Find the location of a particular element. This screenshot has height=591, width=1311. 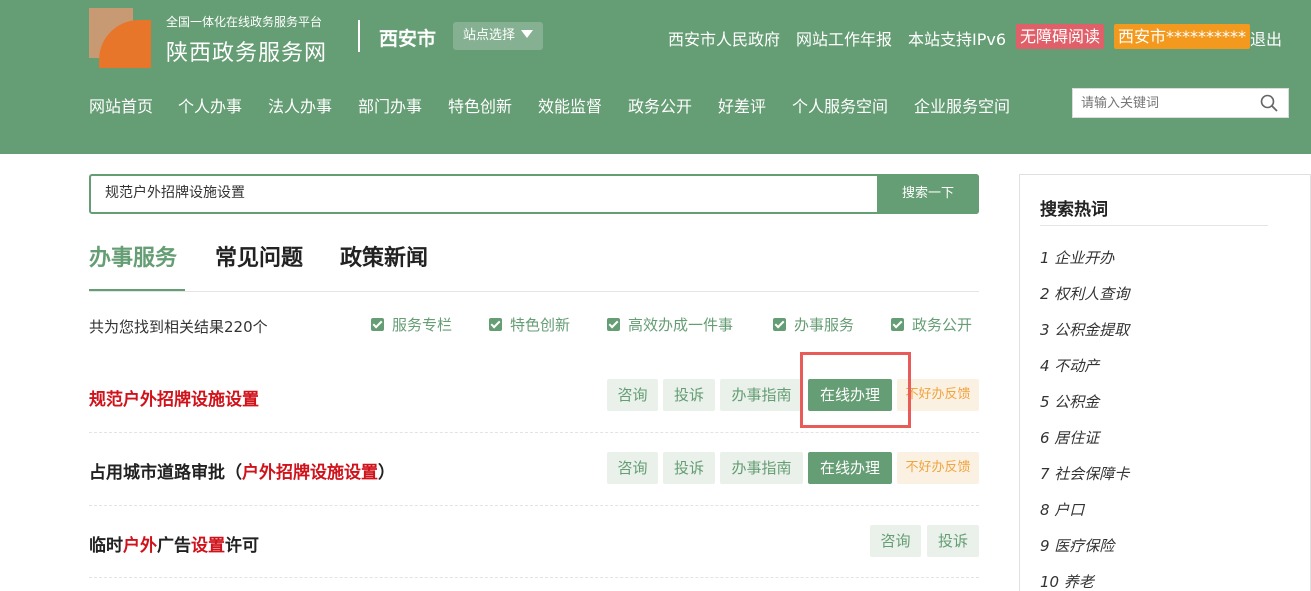

tab-services: 办事服务 is located at coordinates (133, 256).